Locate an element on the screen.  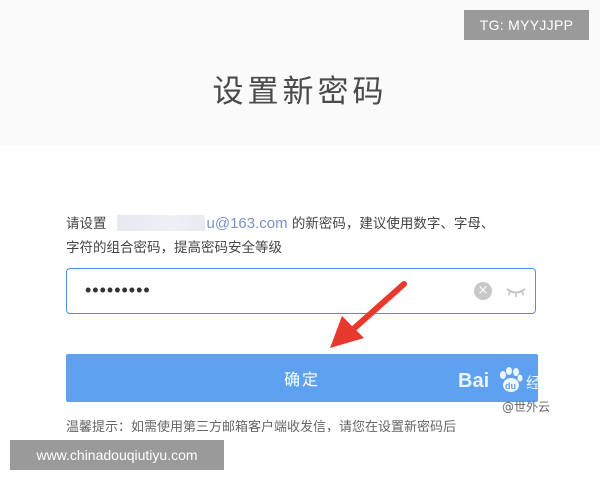
site-watermark: www.chinadouqiutiyu.com is located at coordinates (117, 455).